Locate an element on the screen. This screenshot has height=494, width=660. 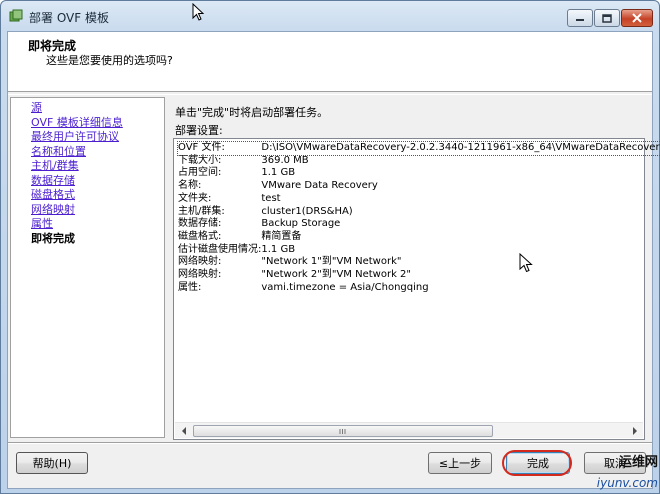
scroll-thumb is located at coordinates (343, 431).